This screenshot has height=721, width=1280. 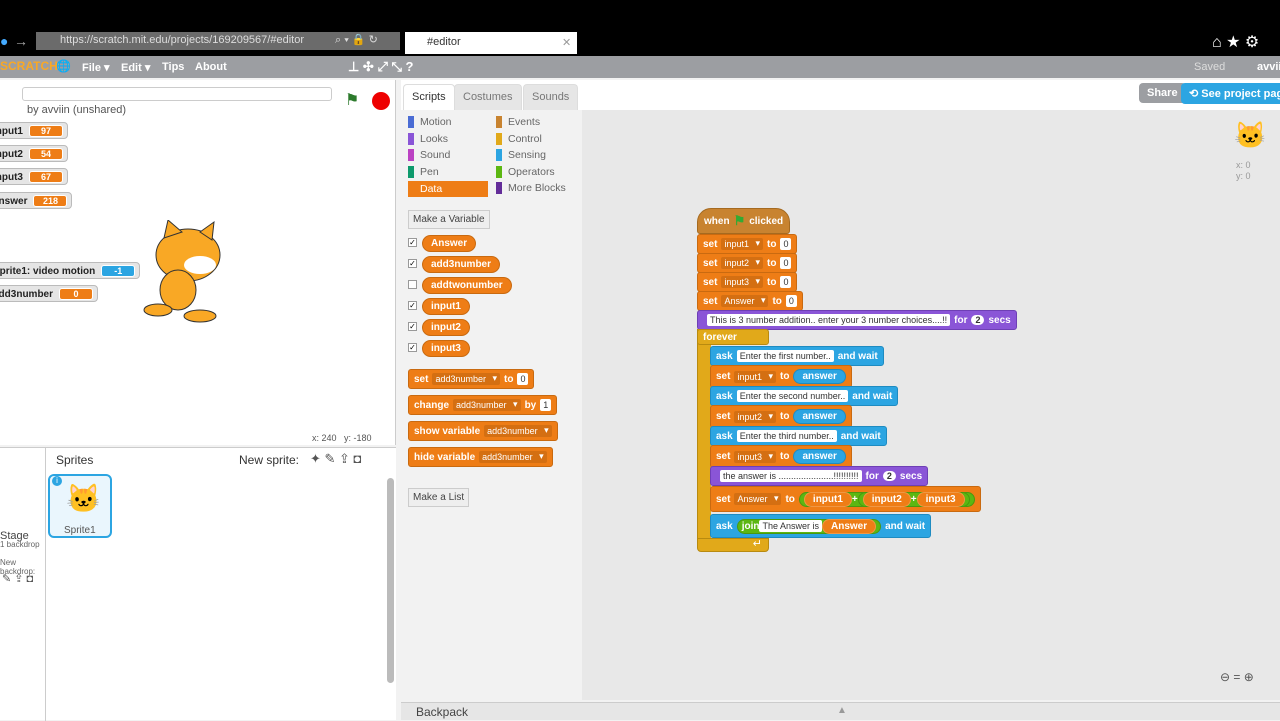 What do you see at coordinates (430, 122) in the screenshot?
I see `category-motion: Motion` at bounding box center [430, 122].